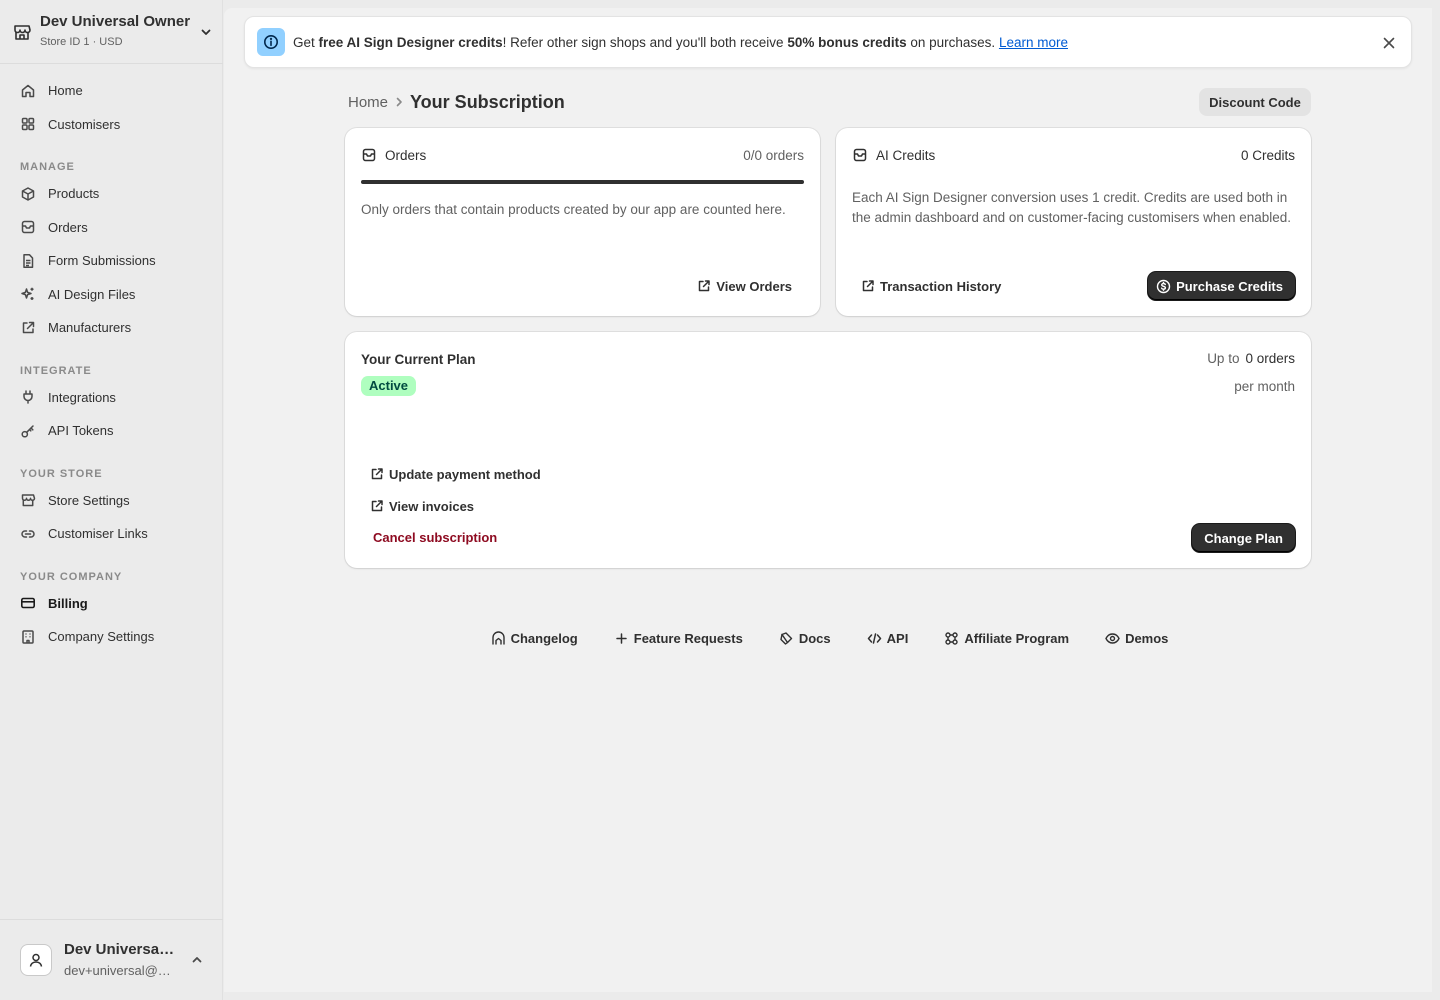 This screenshot has width=1440, height=1000. I want to click on cancel-subscription-button: Cancel subscription, so click(435, 537).